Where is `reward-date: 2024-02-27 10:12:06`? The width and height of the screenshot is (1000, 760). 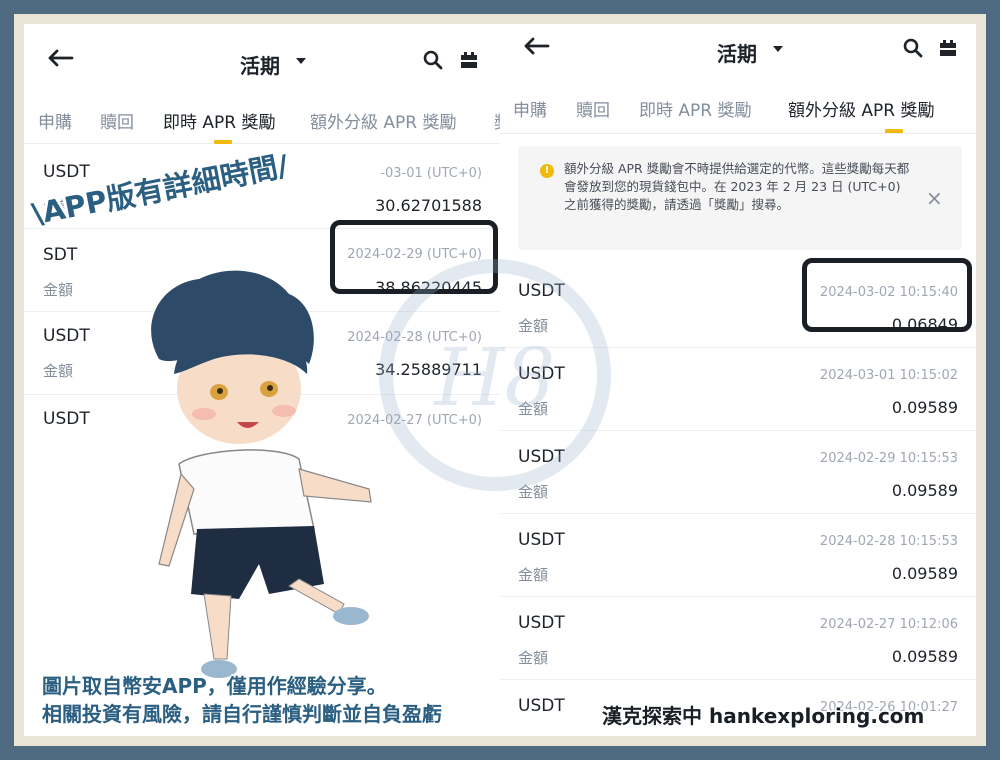
reward-date: 2024-02-27 10:12:06 is located at coordinates (888, 624).